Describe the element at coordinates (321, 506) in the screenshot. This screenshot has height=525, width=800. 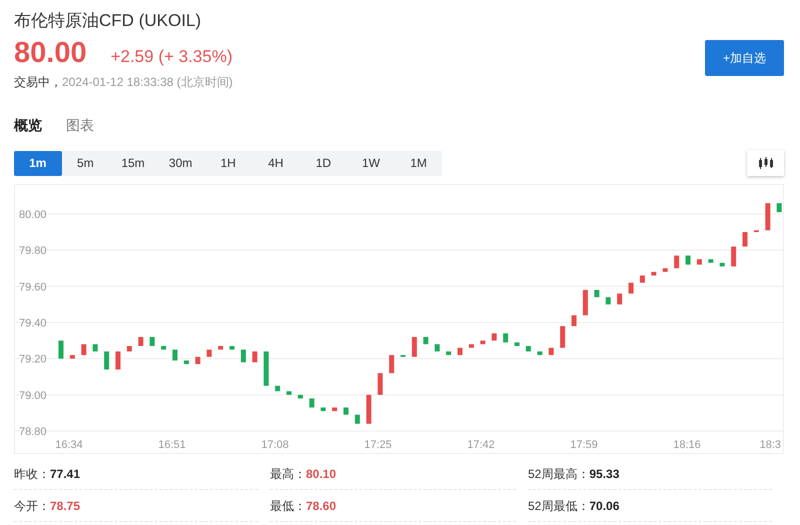
I see `stat-value: 78.60` at that location.